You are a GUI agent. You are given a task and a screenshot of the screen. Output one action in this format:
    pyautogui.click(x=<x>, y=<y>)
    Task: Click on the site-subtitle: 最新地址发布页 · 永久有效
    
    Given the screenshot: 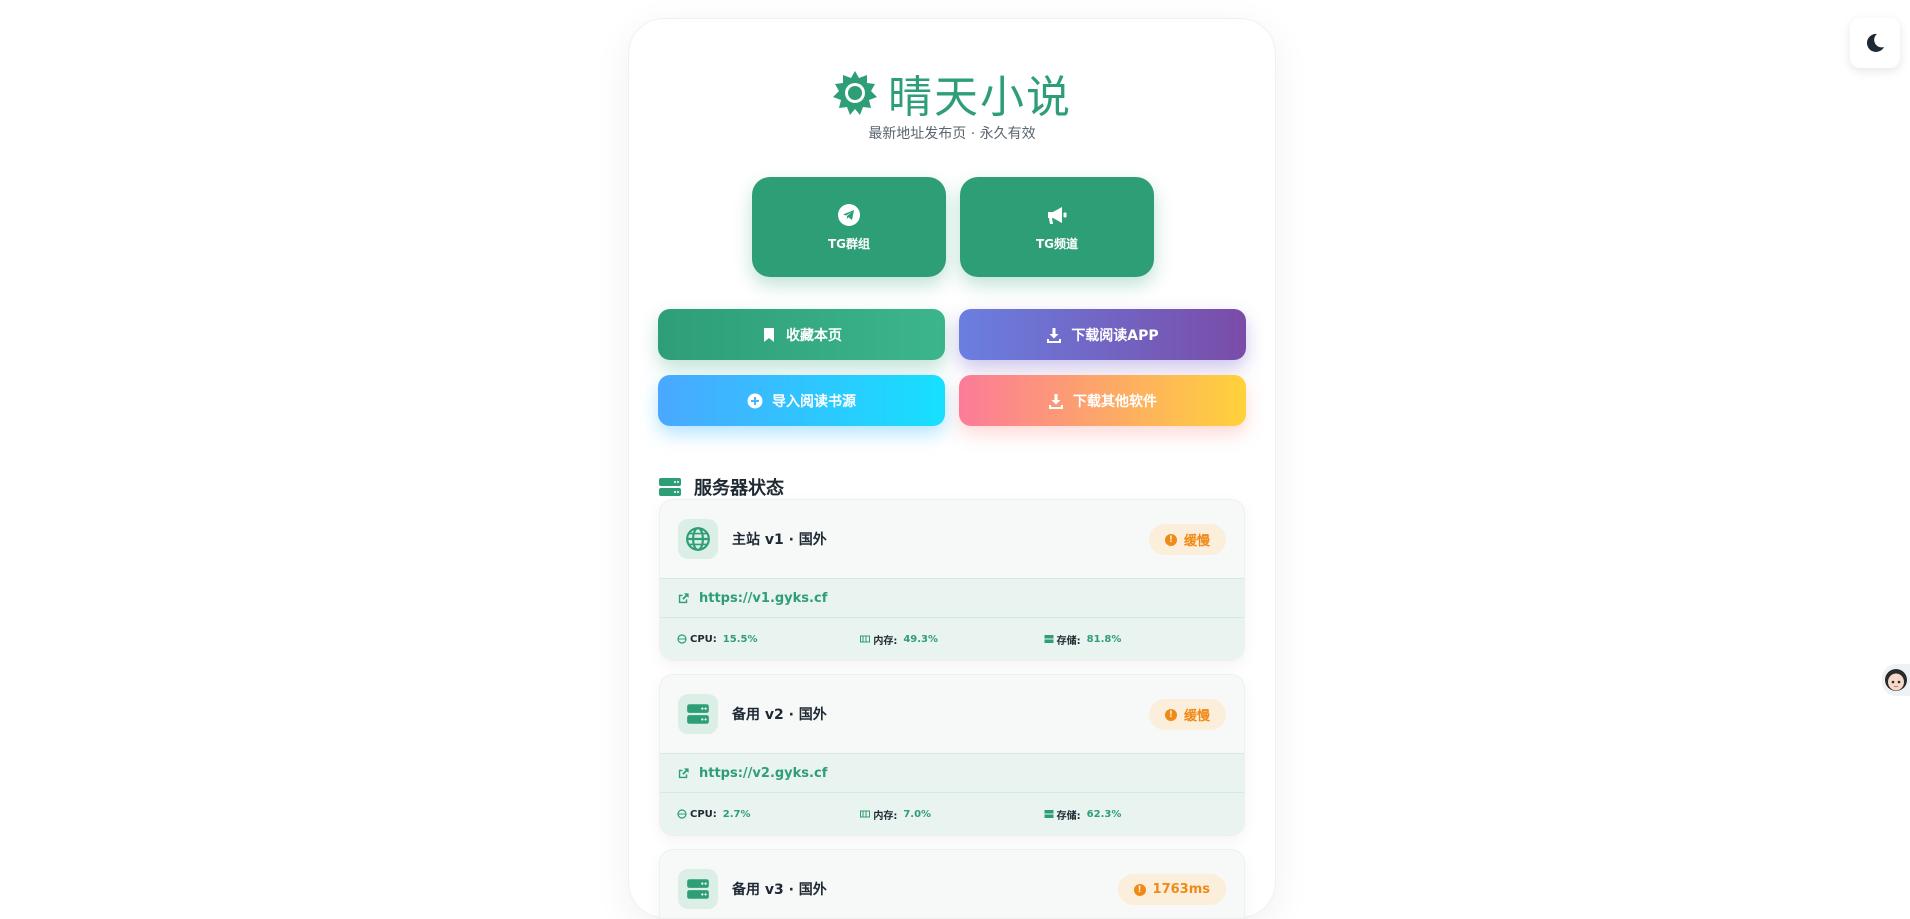 What is the action you would take?
    pyautogui.click(x=952, y=134)
    